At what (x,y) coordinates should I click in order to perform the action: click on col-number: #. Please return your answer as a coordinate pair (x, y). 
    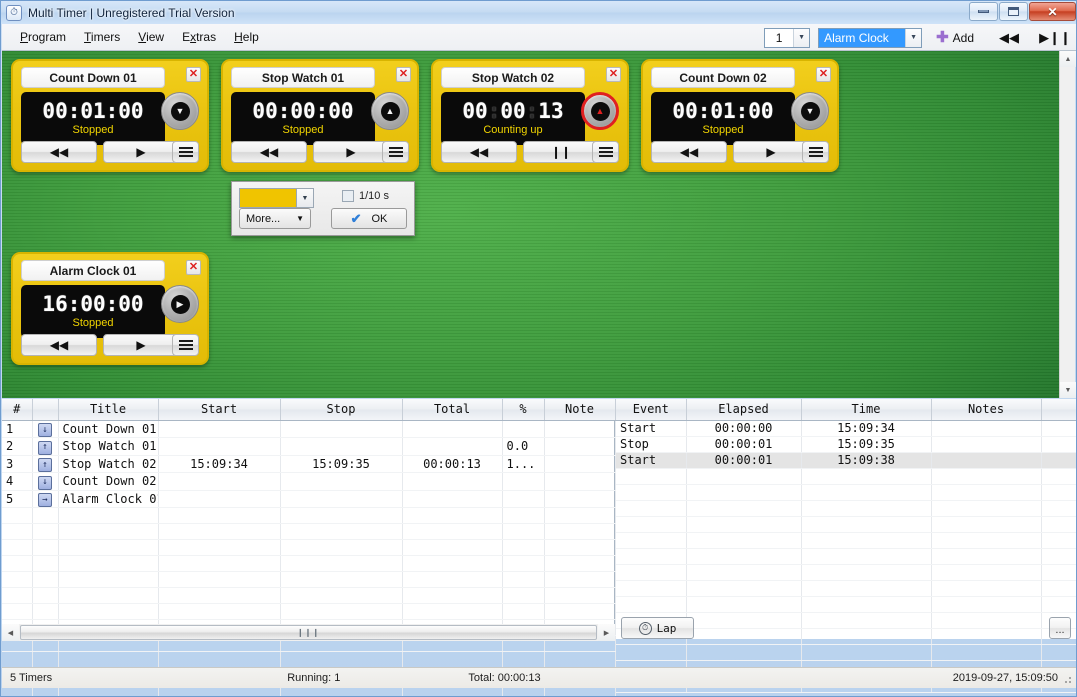
    Looking at the image, I should click on (17, 410).